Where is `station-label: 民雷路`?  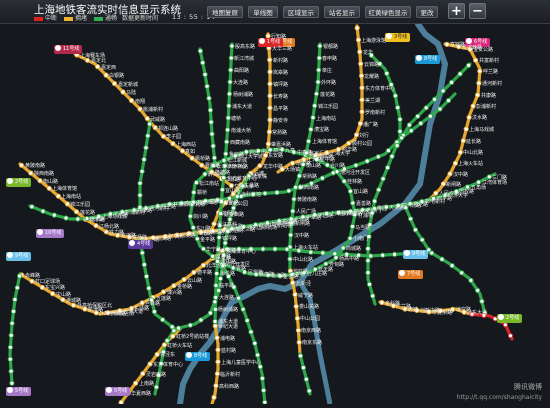 station-label: 民雷路 is located at coordinates (255, 272).